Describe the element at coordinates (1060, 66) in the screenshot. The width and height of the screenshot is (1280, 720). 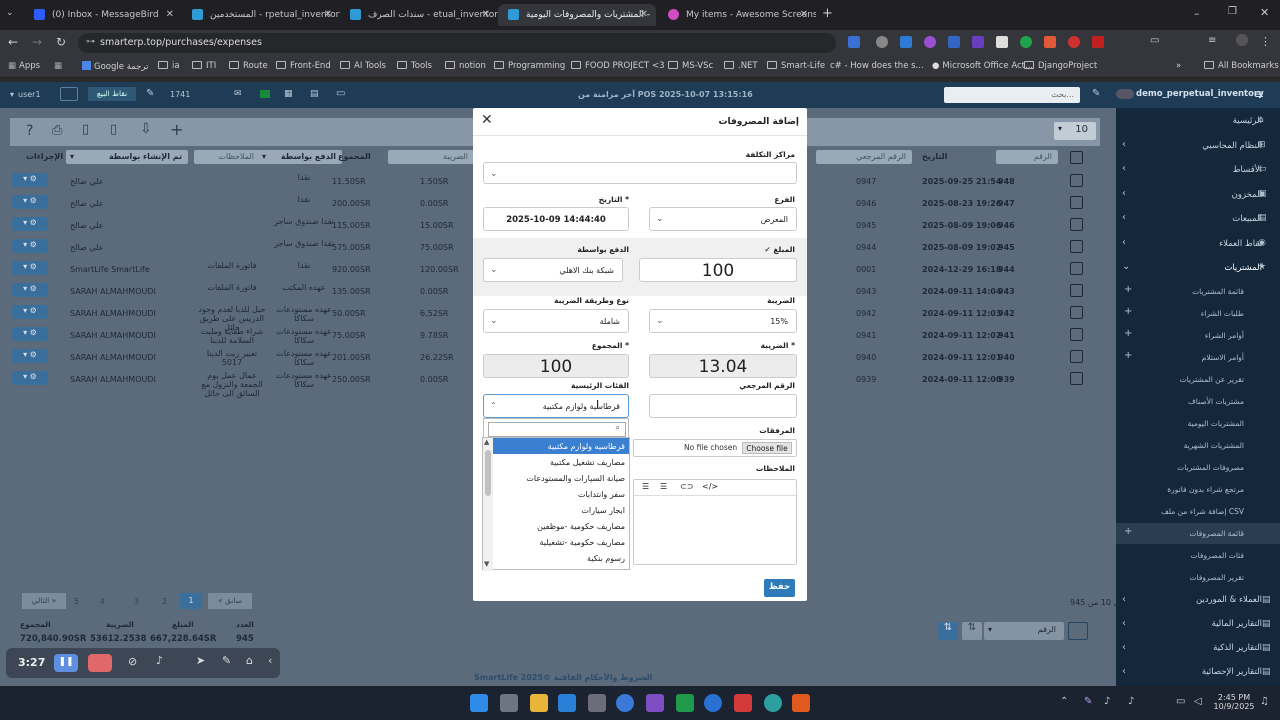
I see `bookmark-item: DjangoProject` at that location.